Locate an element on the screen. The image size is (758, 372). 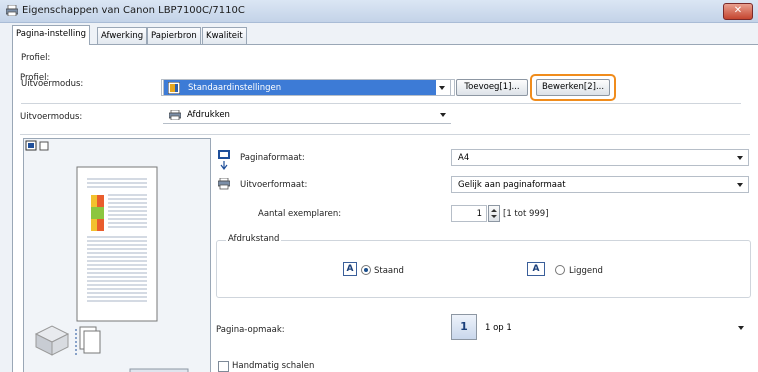
copies-stepper is located at coordinates (494, 213).